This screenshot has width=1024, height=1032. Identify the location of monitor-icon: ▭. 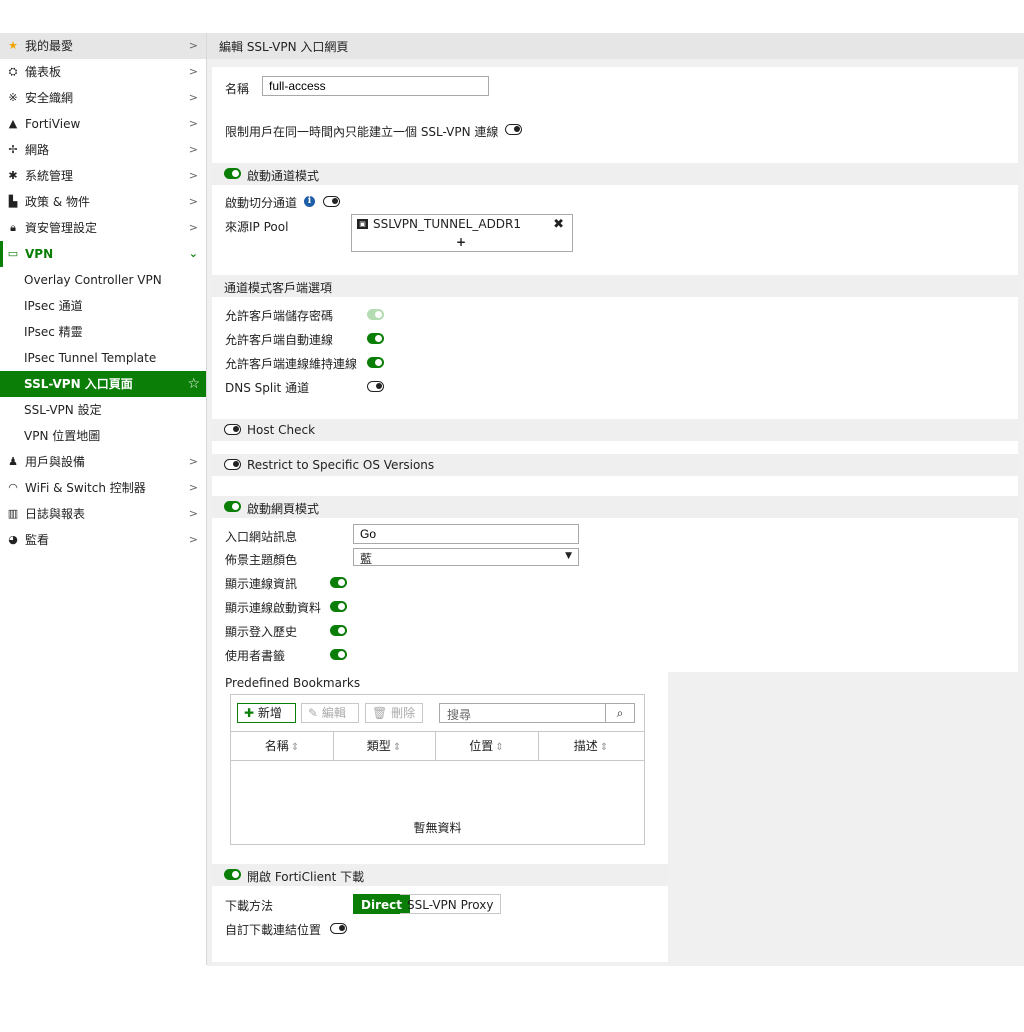
(13, 253).